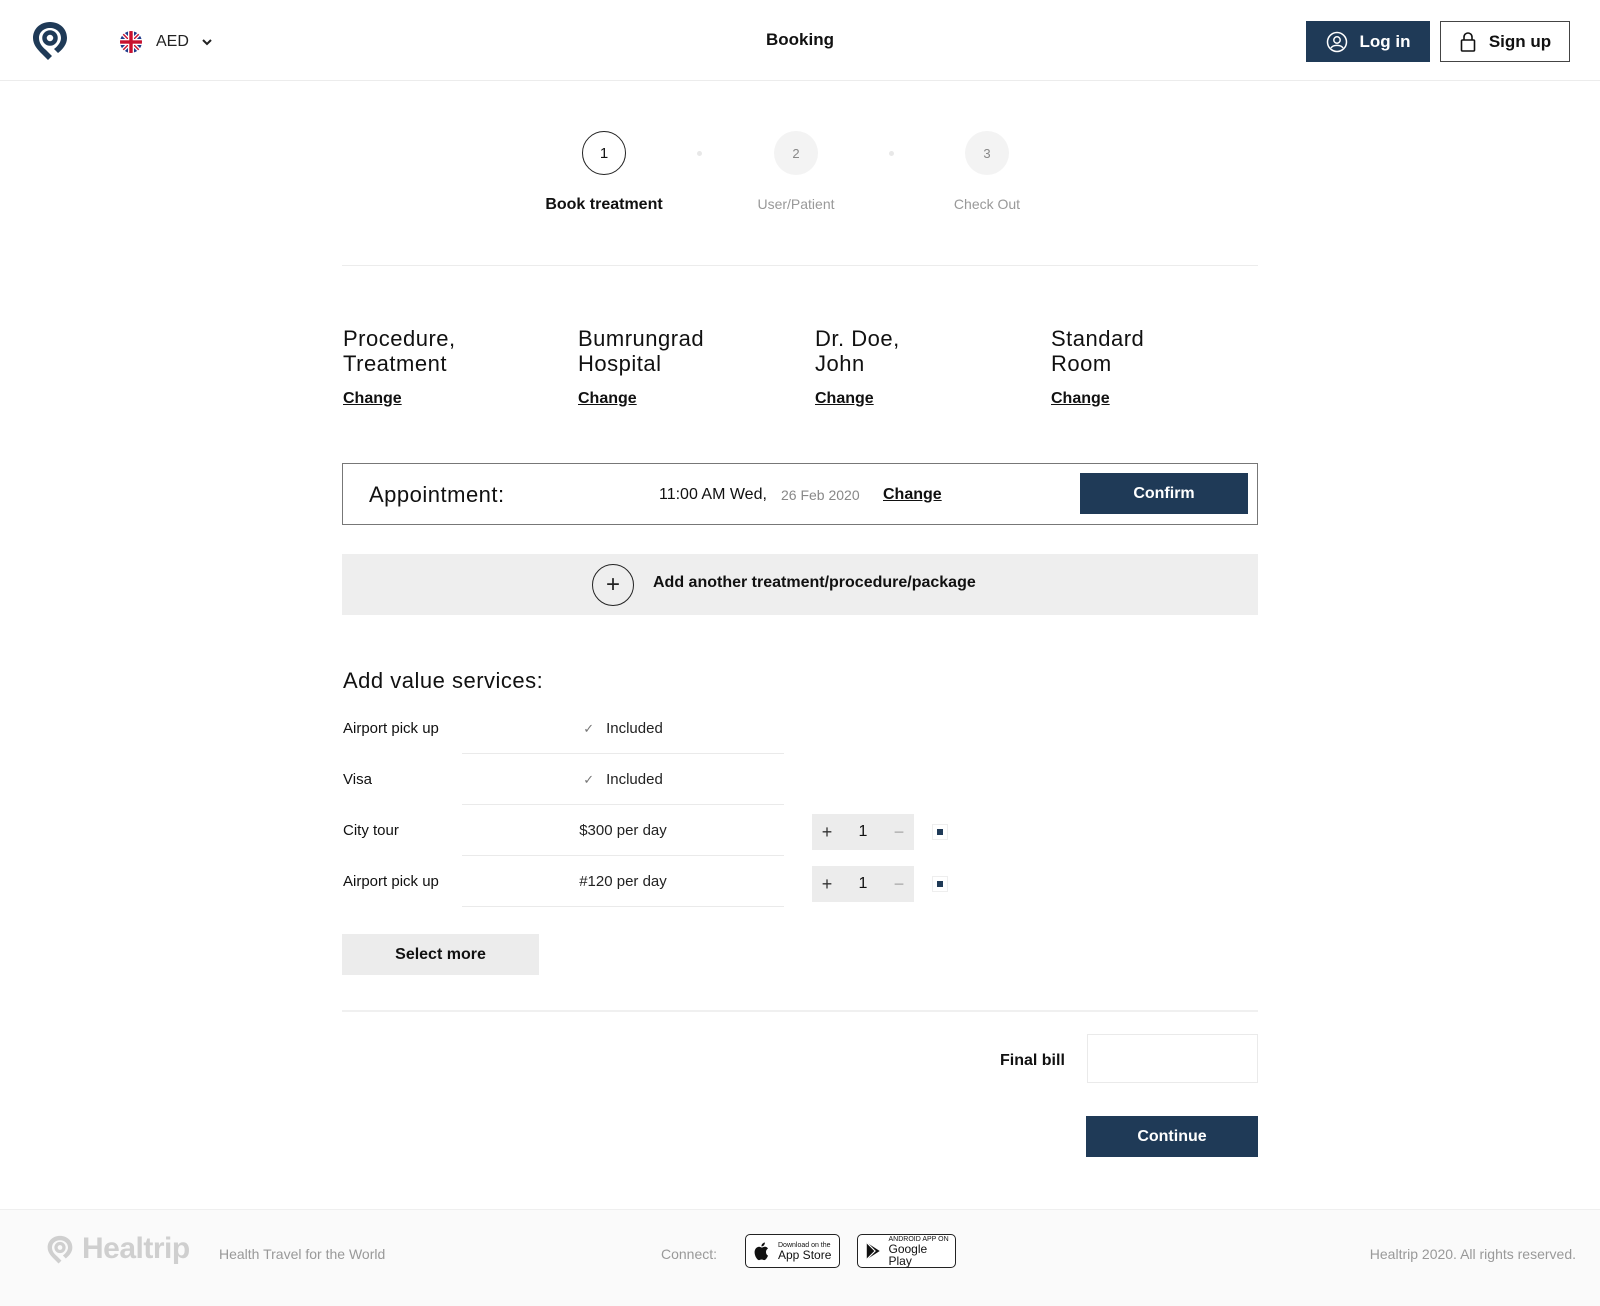  Describe the element at coordinates (60, 1249) in the screenshot. I see `healtrip-logo-icon` at that location.